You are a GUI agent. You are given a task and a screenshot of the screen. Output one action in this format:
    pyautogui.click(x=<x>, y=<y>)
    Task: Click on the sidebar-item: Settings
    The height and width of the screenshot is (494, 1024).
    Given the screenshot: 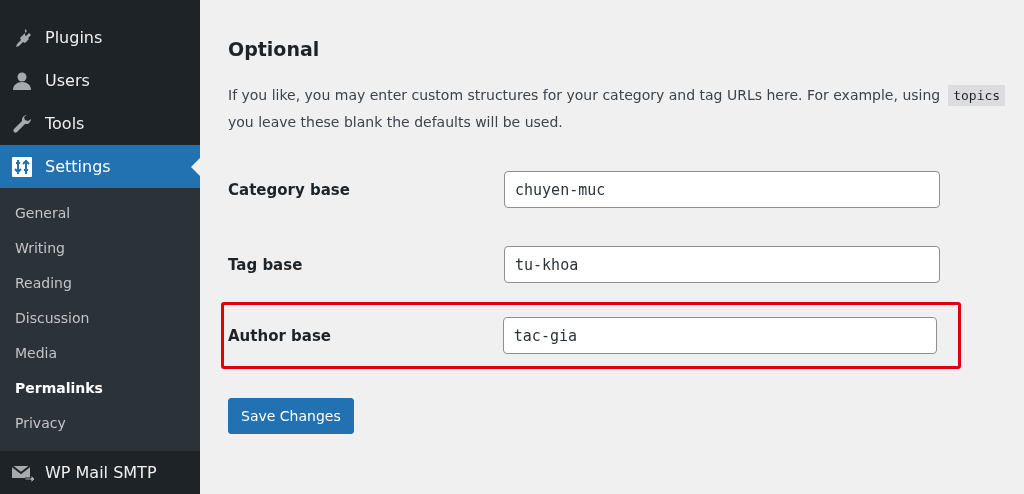 What is the action you would take?
    pyautogui.click(x=100, y=166)
    